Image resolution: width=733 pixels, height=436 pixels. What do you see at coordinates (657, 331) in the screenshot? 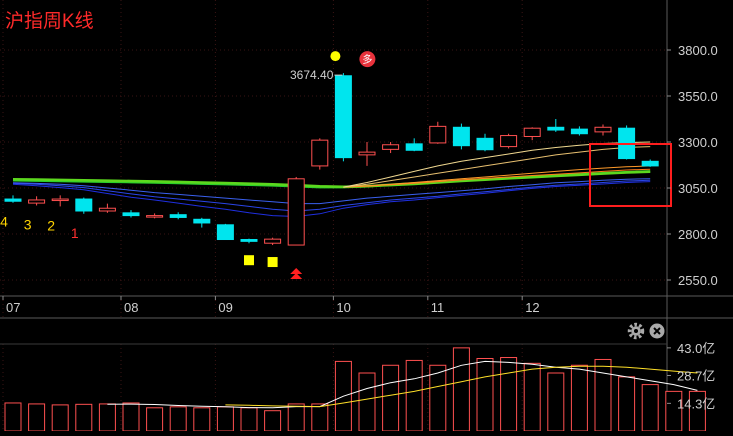
I see `close-icon` at bounding box center [657, 331].